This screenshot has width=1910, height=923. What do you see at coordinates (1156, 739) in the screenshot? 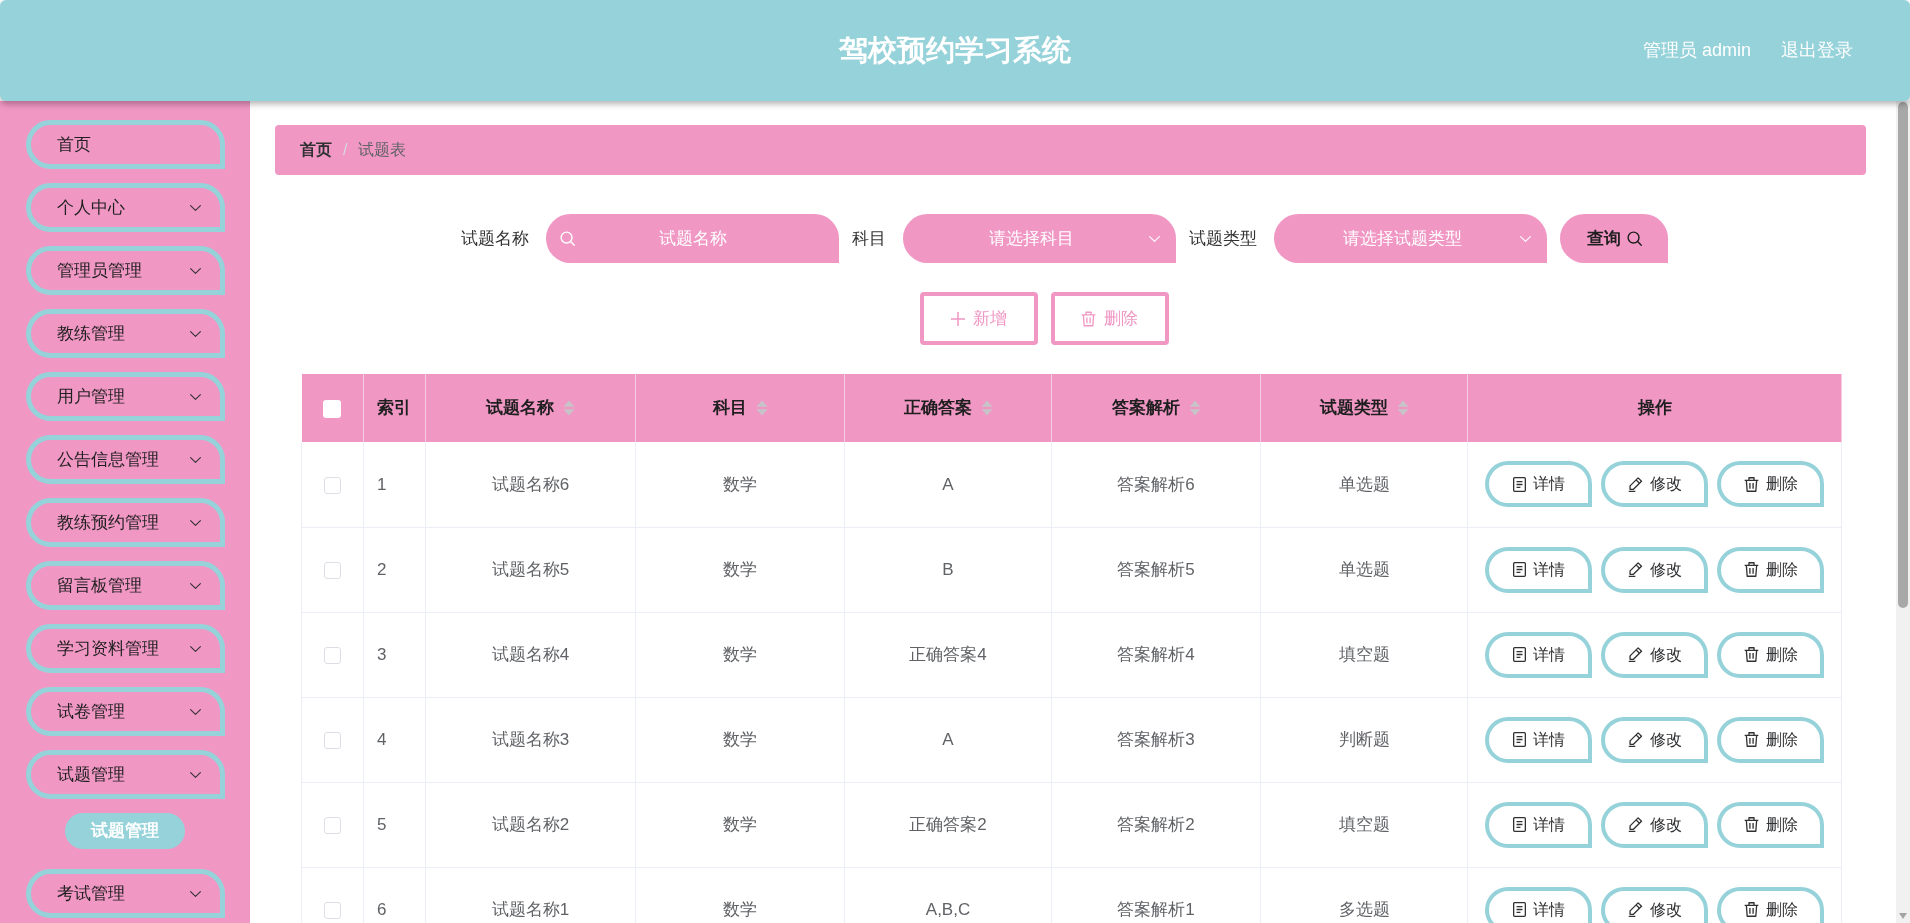
I see `answer-analysis: 答案解析3` at bounding box center [1156, 739].